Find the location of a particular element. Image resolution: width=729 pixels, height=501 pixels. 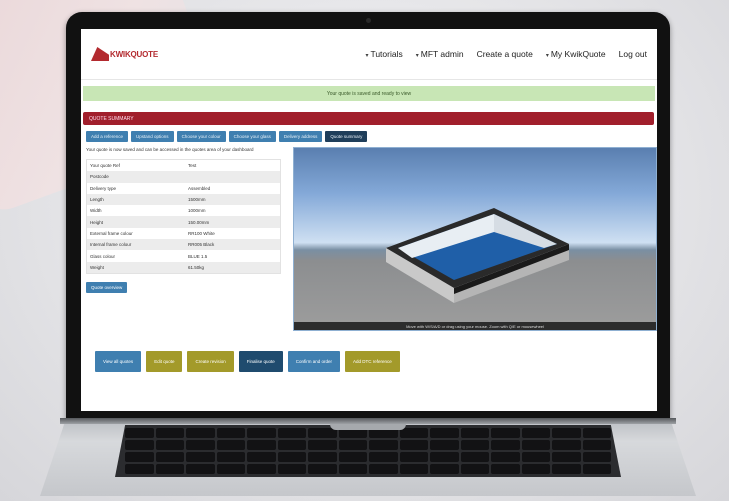

nav-item-label: Create a quote is located at coordinates (504, 54).